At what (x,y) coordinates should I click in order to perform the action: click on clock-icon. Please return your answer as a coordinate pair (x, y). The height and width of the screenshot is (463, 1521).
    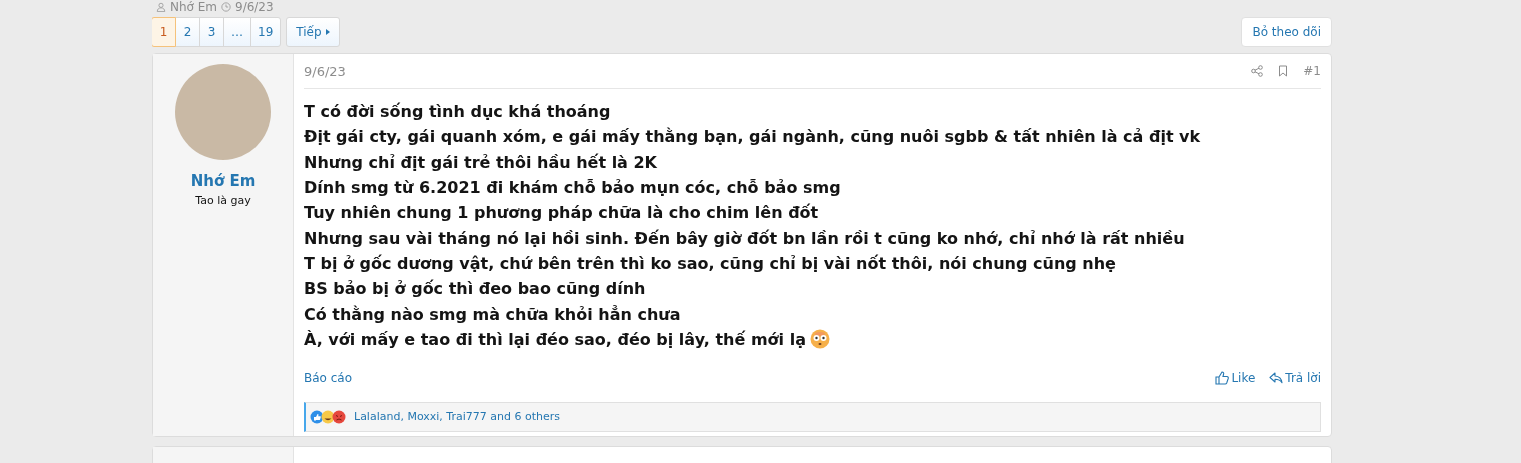
    Looking at the image, I should click on (226, 7).